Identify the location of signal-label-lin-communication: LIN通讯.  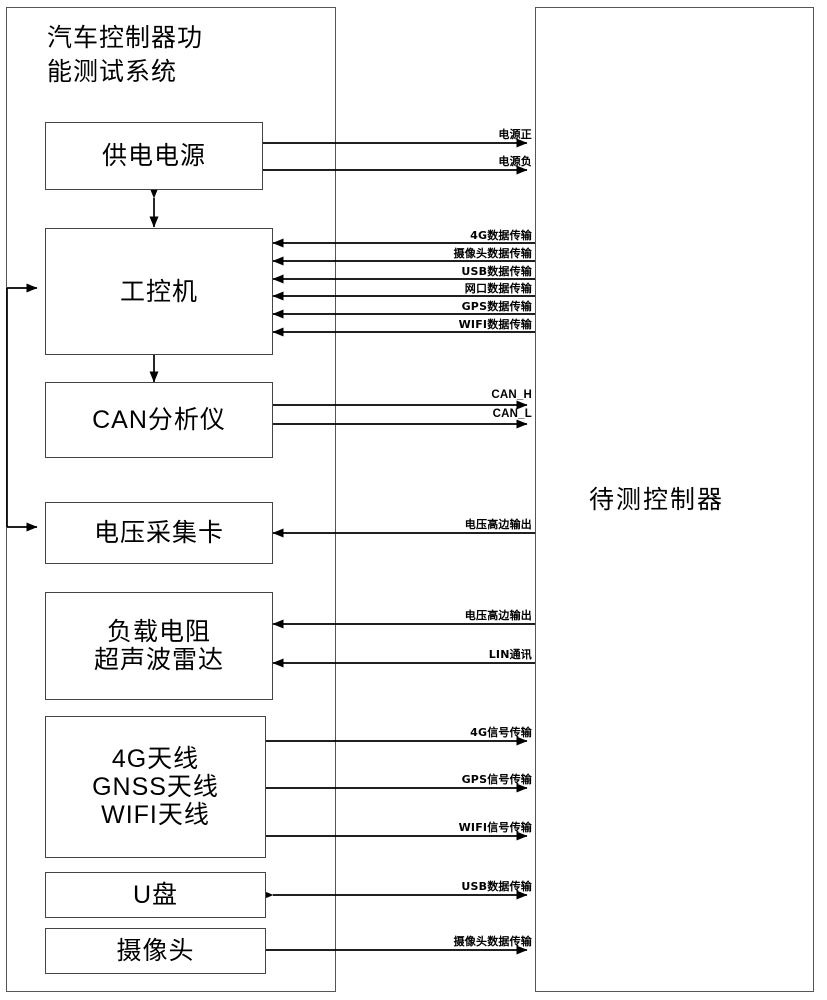
(510, 654).